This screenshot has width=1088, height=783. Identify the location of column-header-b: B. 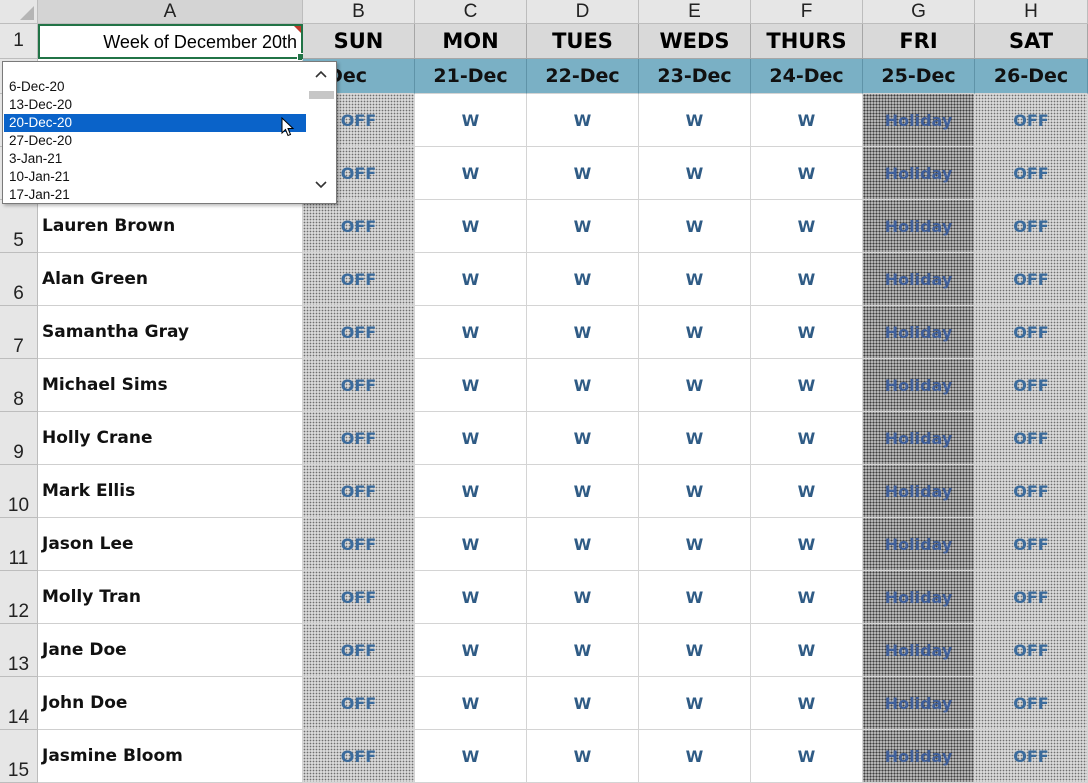
(359, 12).